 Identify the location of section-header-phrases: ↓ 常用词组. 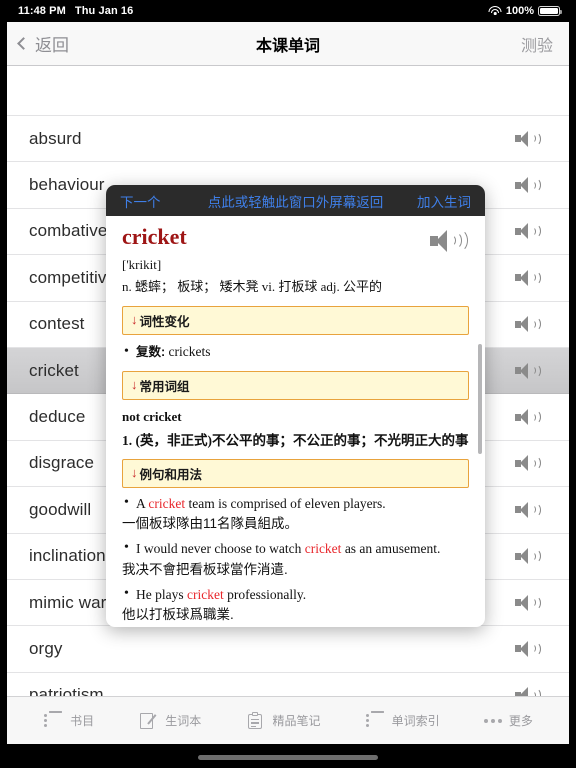
(295, 385).